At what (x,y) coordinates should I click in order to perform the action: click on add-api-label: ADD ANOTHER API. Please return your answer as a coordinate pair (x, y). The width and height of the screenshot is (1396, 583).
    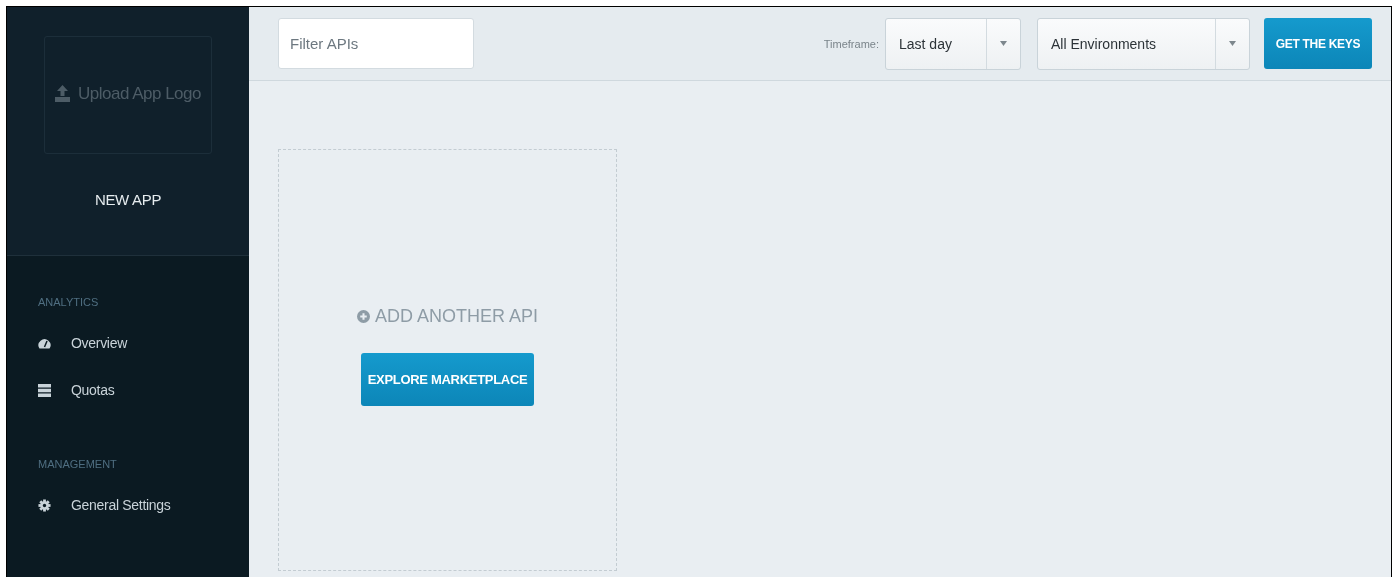
    Looking at the image, I should click on (456, 316).